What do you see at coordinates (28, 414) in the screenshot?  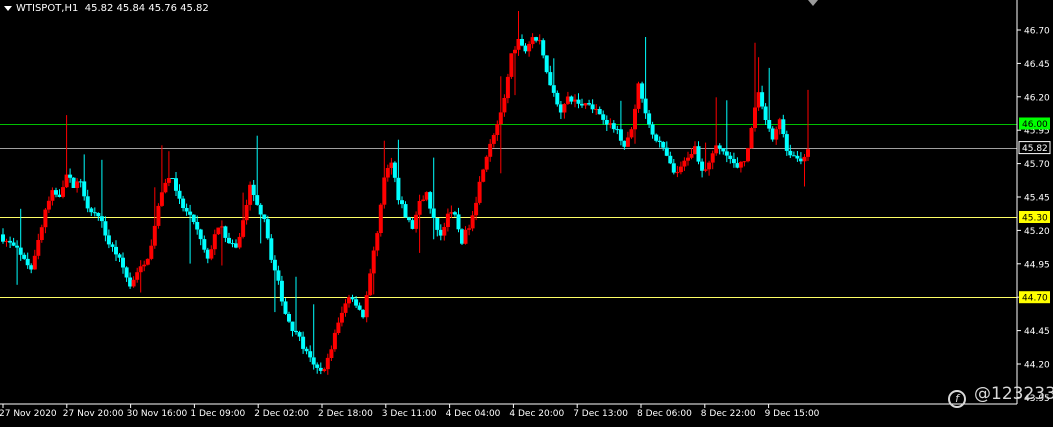 I see `time-tick-label: 27 Nov 2020` at bounding box center [28, 414].